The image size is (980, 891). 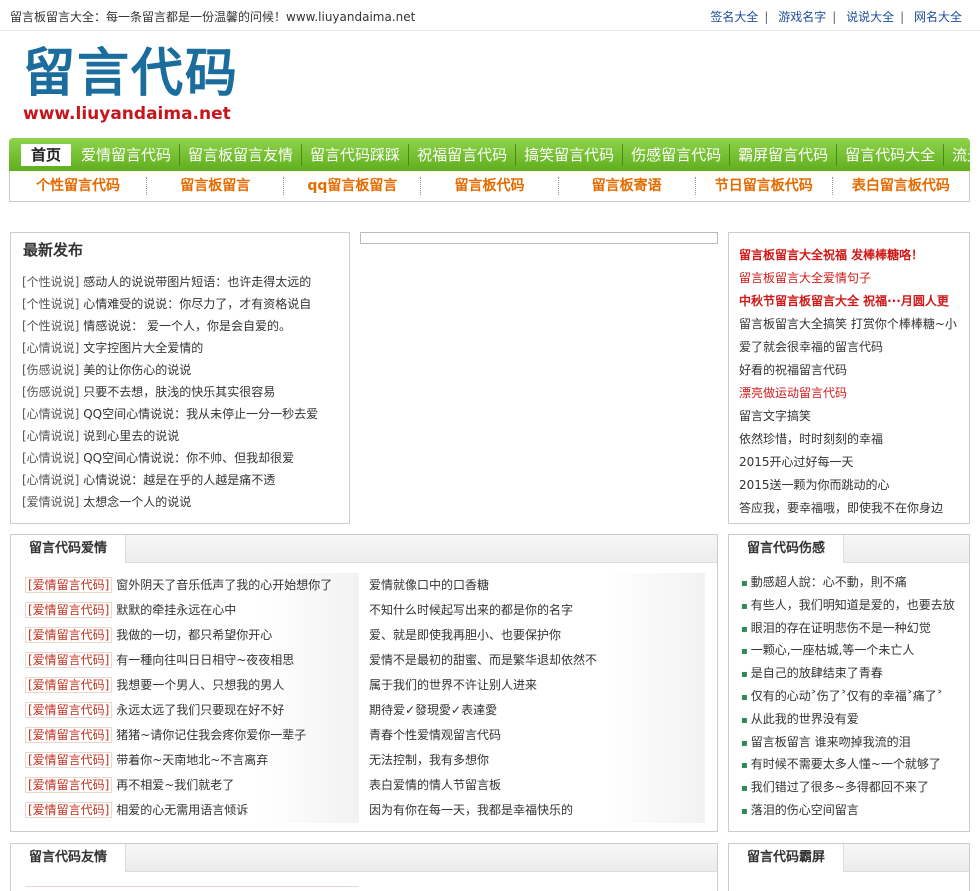 What do you see at coordinates (568, 154) in the screenshot?
I see `nav-item-funny: 搞笑留言代码` at bounding box center [568, 154].